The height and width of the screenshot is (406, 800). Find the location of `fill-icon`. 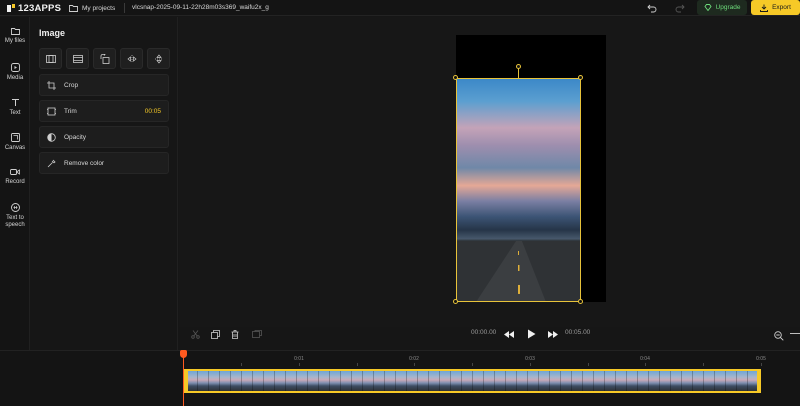

fill-icon is located at coordinates (77, 58).